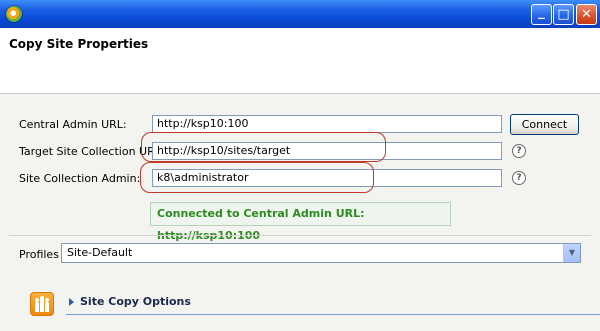  What do you see at coordinates (300, 235) in the screenshot?
I see `section-divider` at bounding box center [300, 235].